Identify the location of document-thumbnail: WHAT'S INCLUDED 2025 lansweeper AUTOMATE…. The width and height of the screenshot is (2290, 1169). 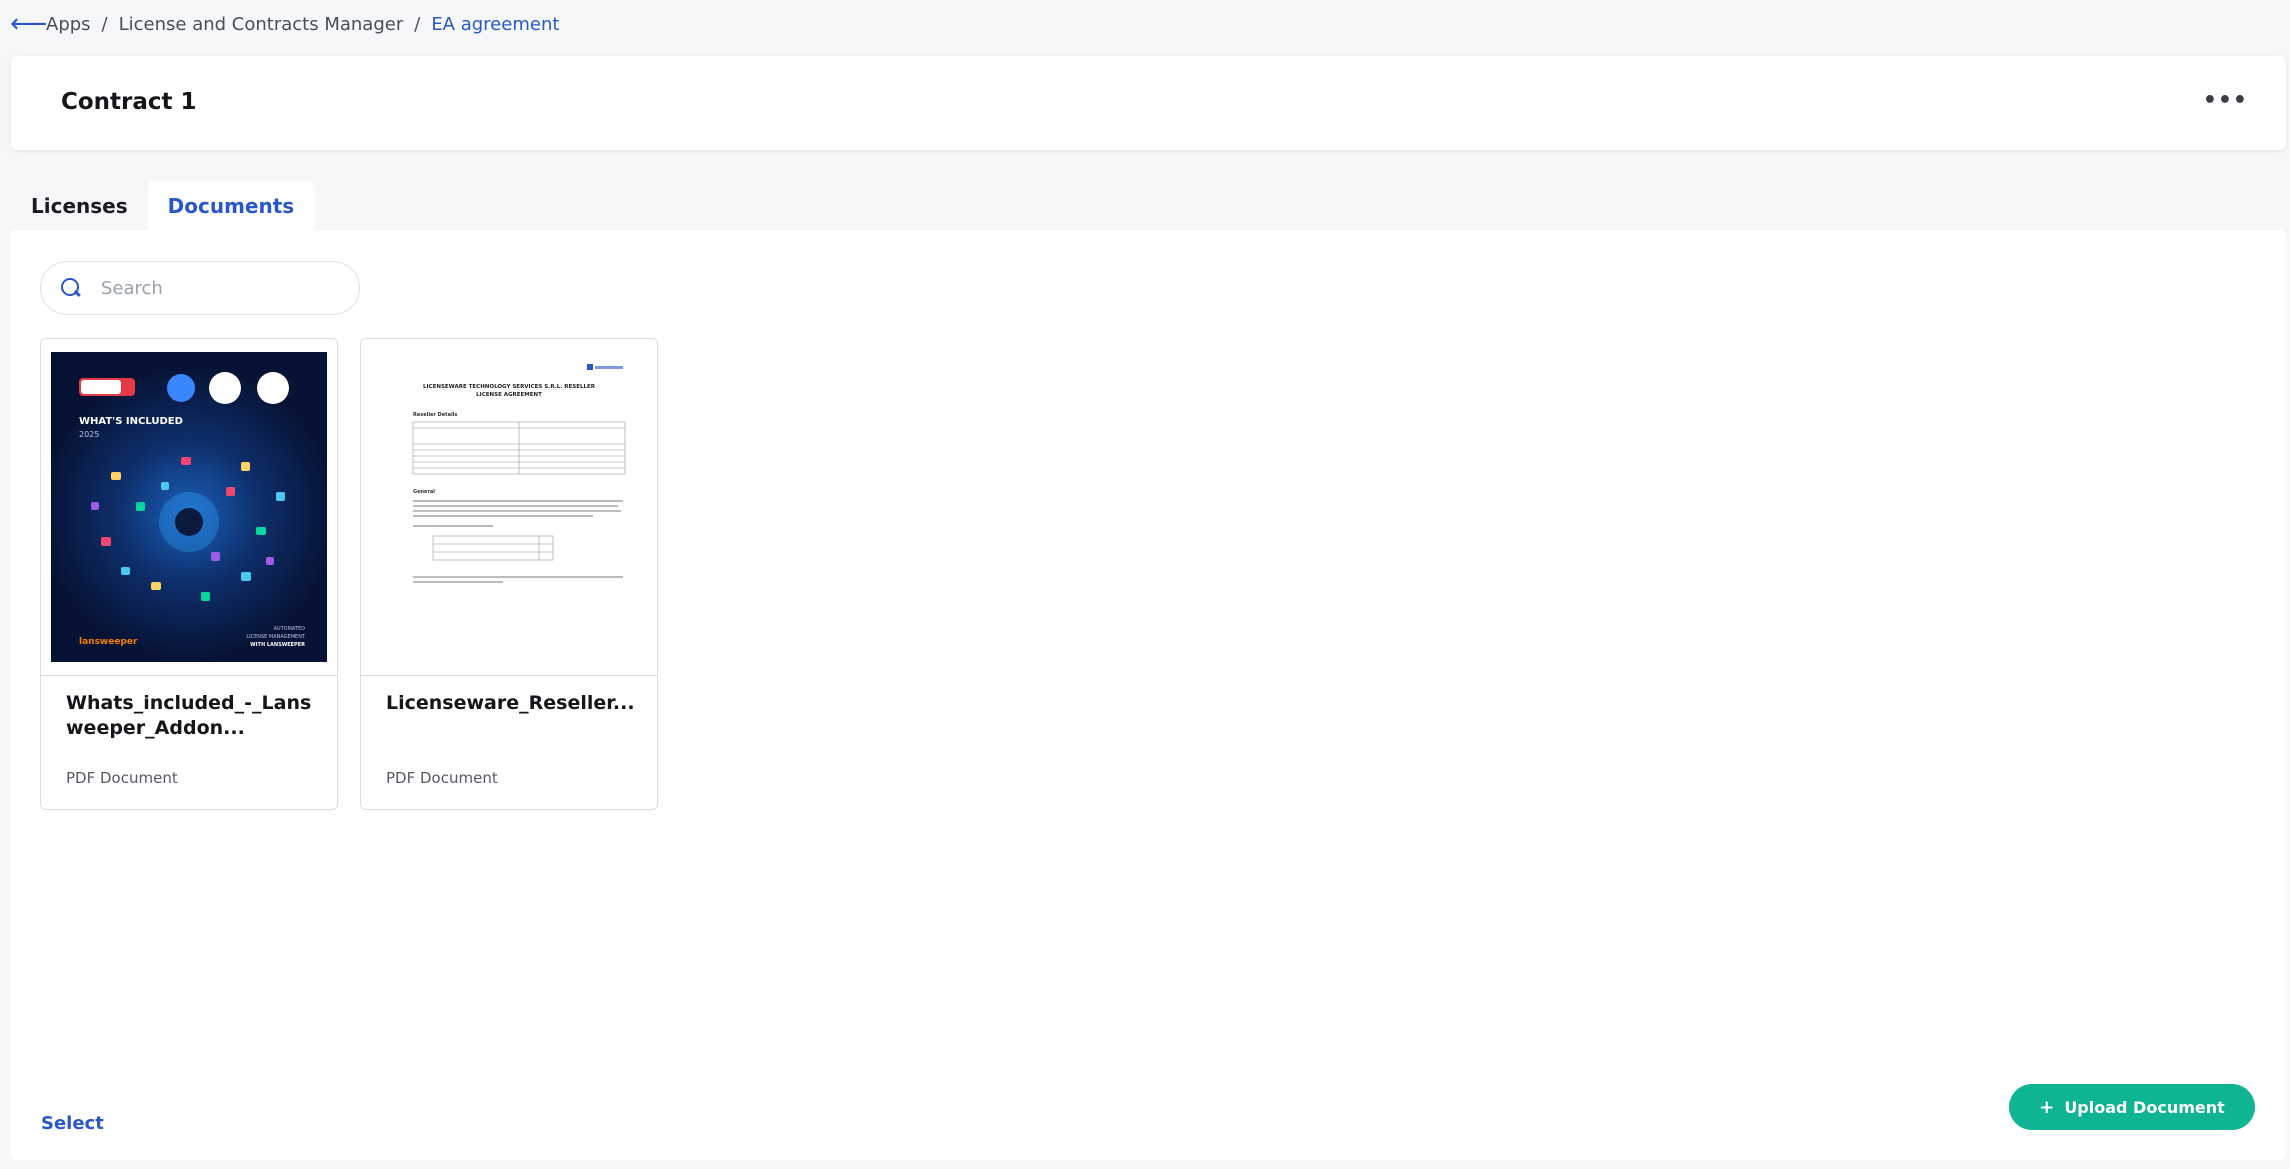
(189, 507).